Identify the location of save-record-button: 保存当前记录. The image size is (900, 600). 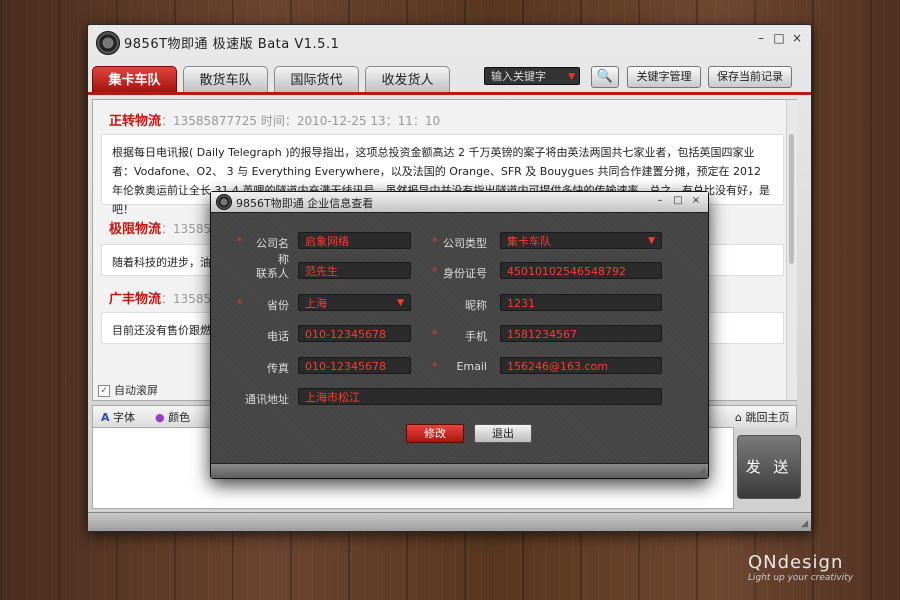
(750, 77).